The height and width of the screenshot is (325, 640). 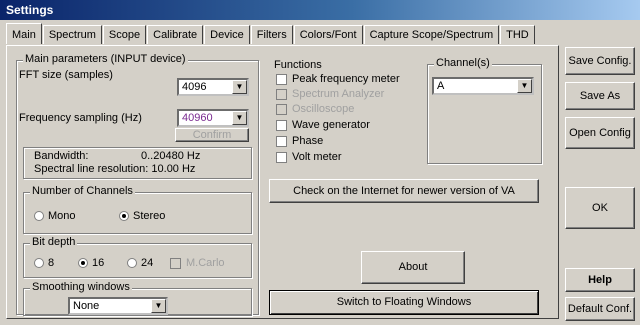 I want to click on fft-size-label: FFT size (samples), so click(x=66, y=75).